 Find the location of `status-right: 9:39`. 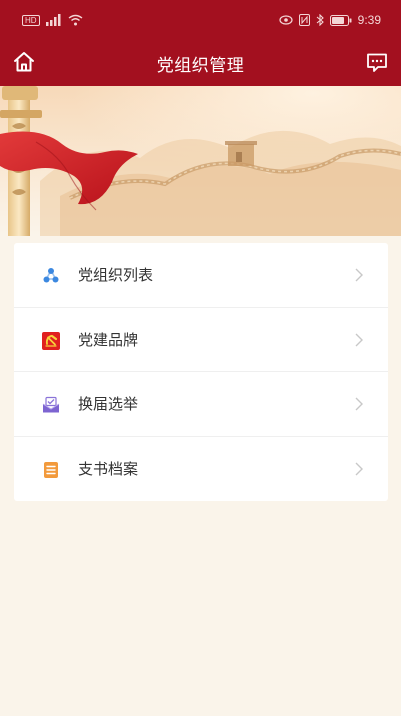

status-right: 9:39 is located at coordinates (330, 20).